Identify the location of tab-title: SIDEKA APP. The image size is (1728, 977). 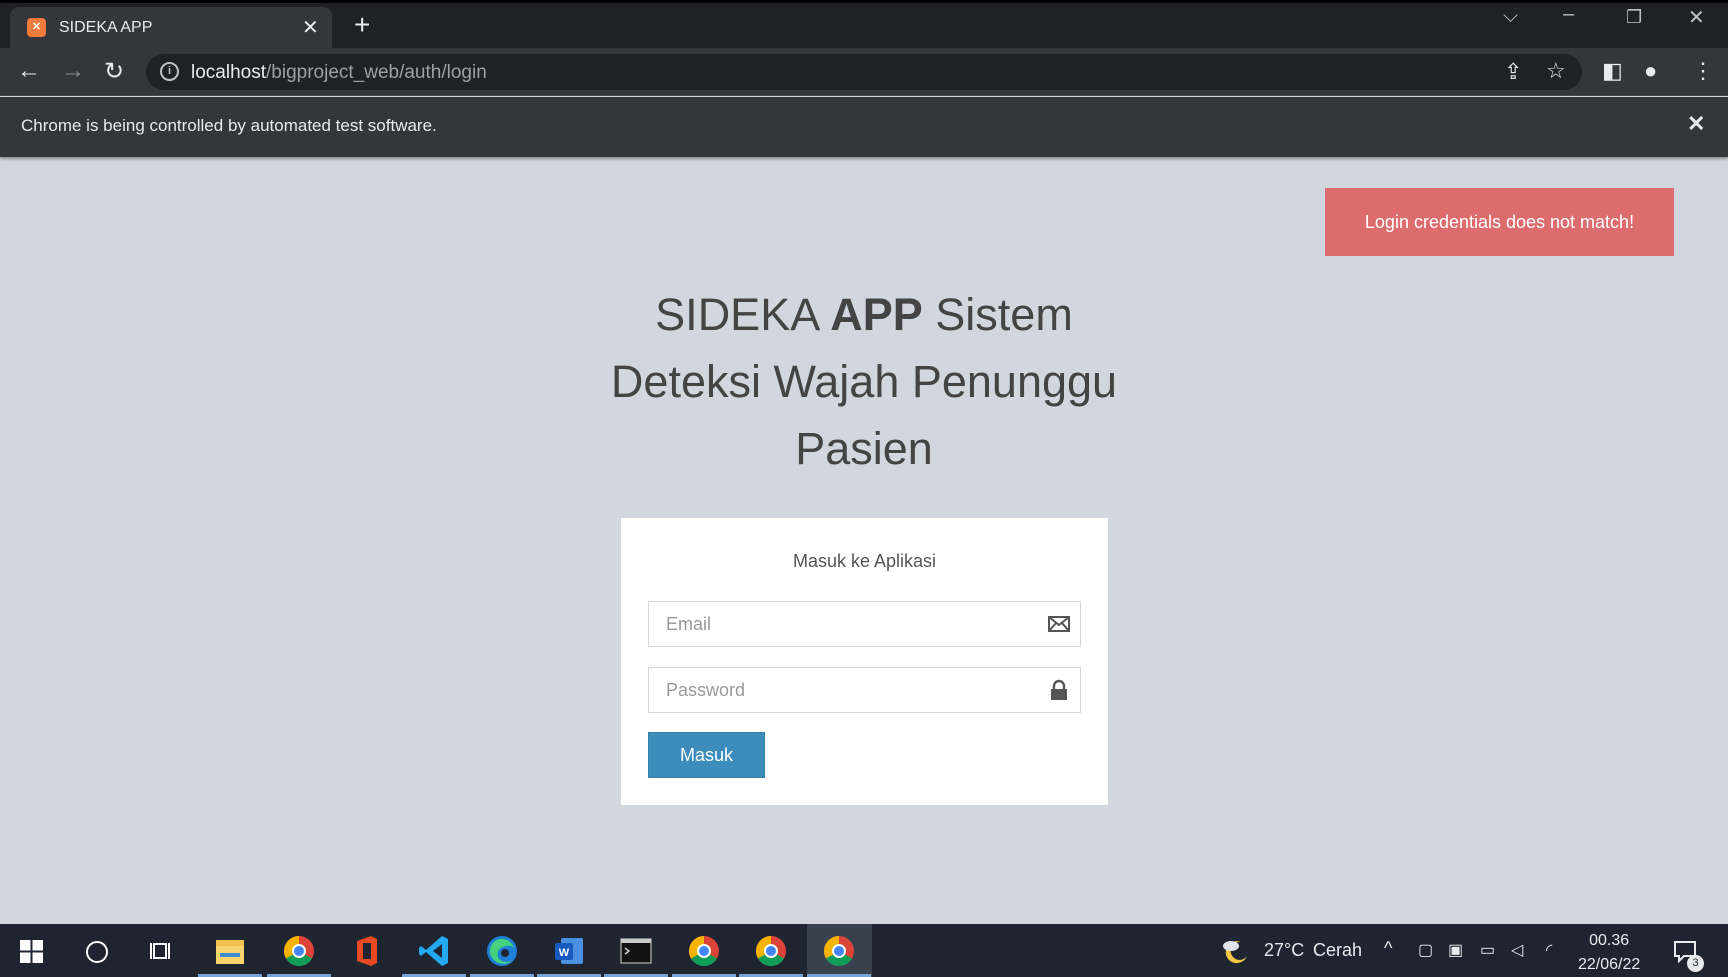
(106, 27).